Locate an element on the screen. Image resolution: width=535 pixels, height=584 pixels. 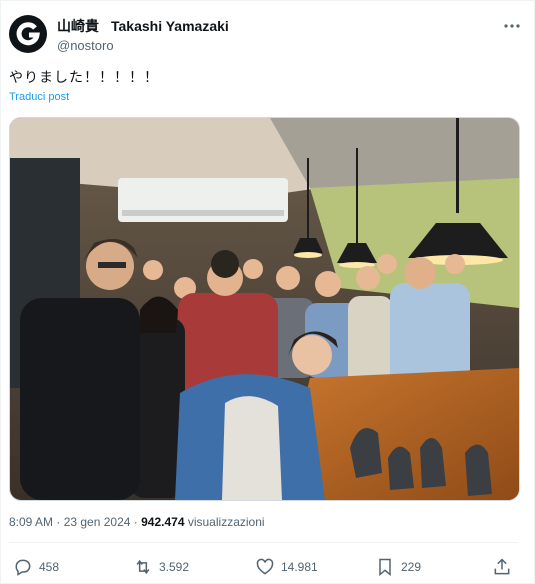
bookmark-button: 229 is located at coordinates (398, 567).